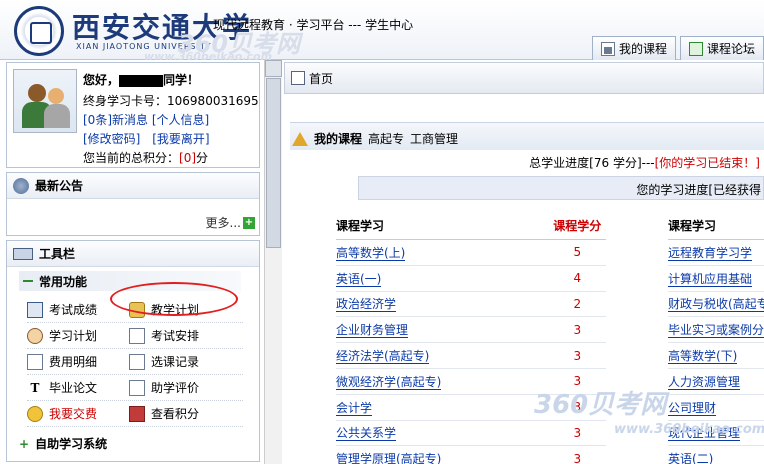 The width and height of the screenshot is (764, 464). I want to click on points-value: [0], so click(188, 158).